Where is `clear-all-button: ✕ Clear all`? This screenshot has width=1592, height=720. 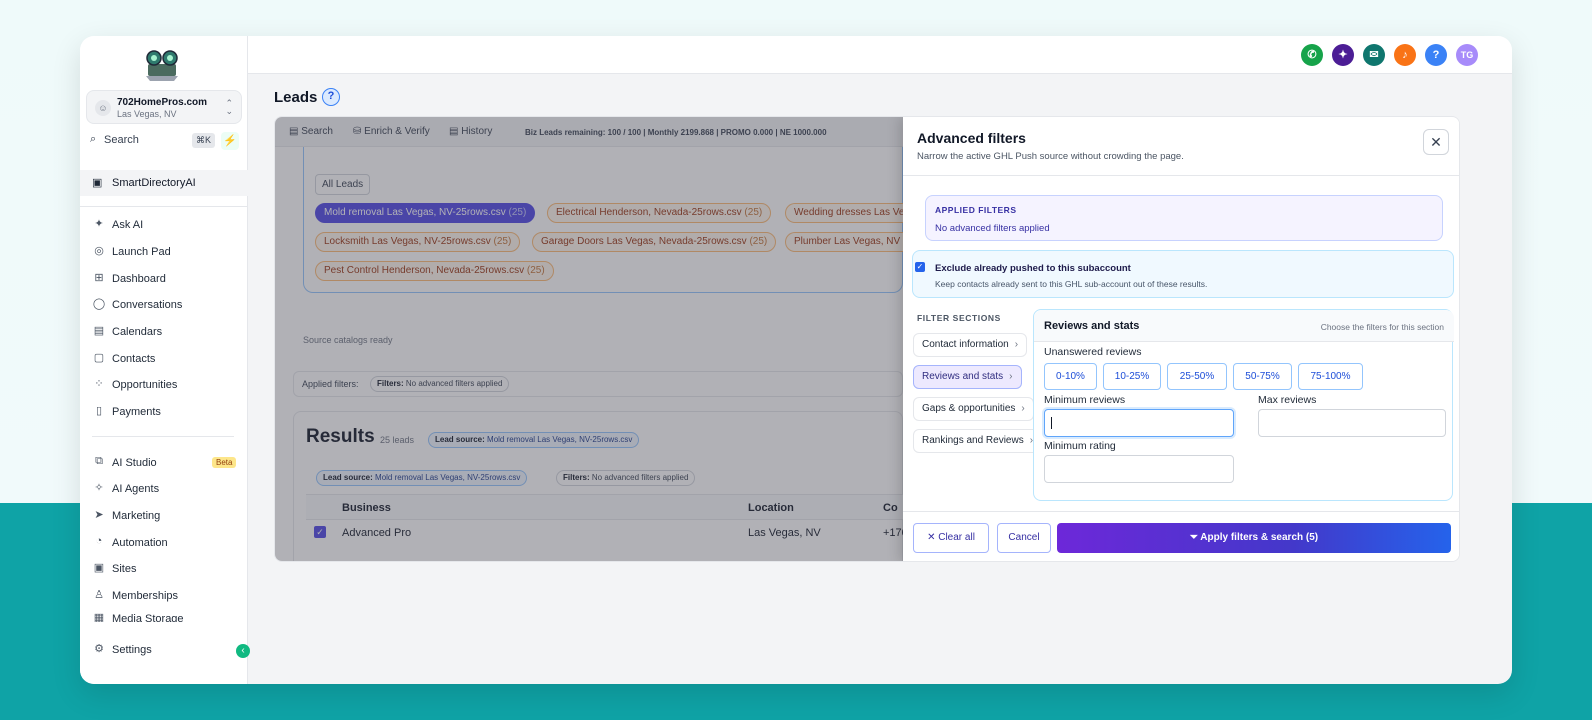
clear-all-button: ✕ Clear all is located at coordinates (951, 538).